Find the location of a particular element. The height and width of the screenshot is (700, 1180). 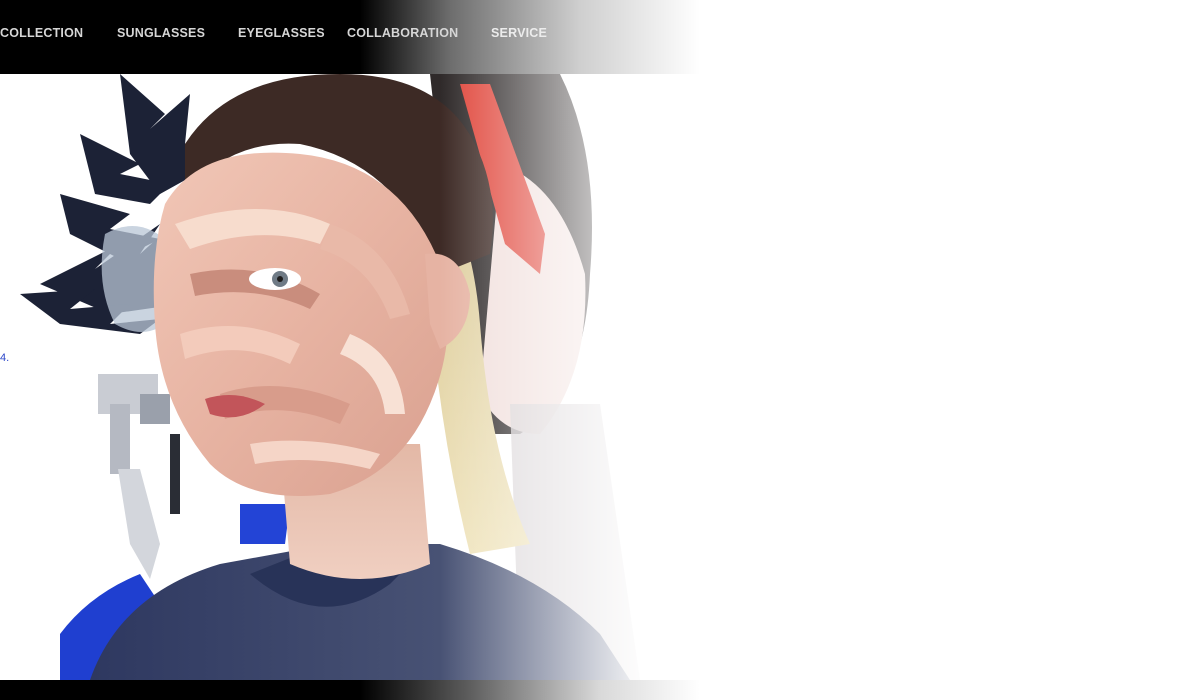

nav-item-eyeglasses: EYEGLASSES is located at coordinates (281, 33).